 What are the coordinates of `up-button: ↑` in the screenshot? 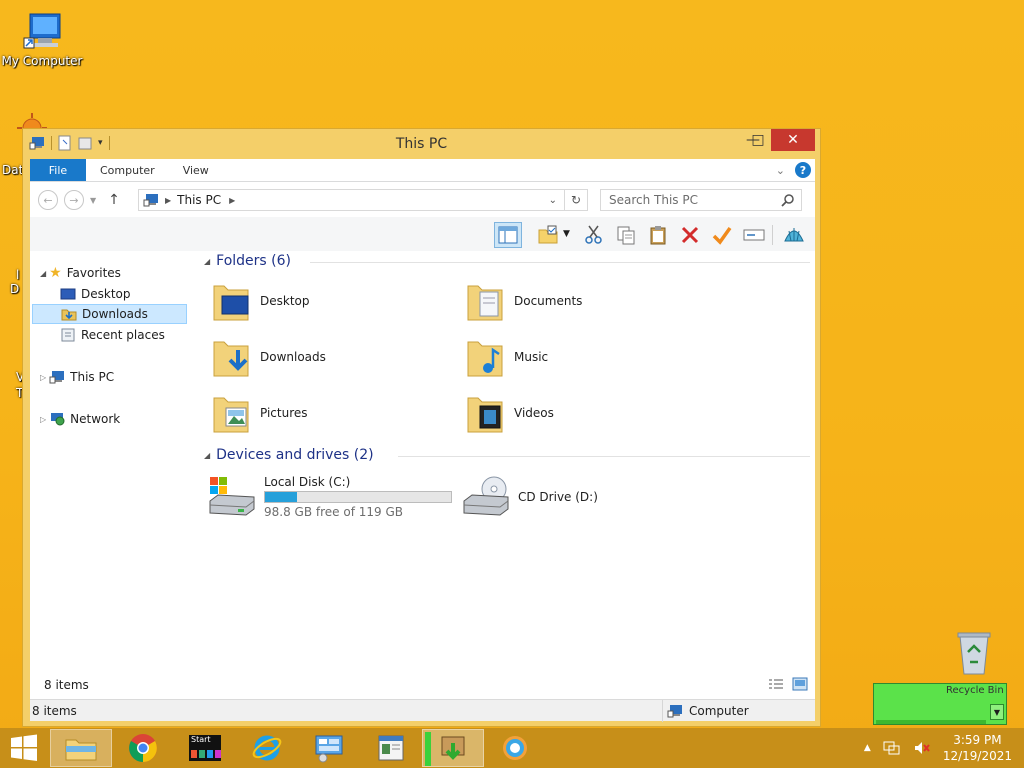 It's located at (114, 200).